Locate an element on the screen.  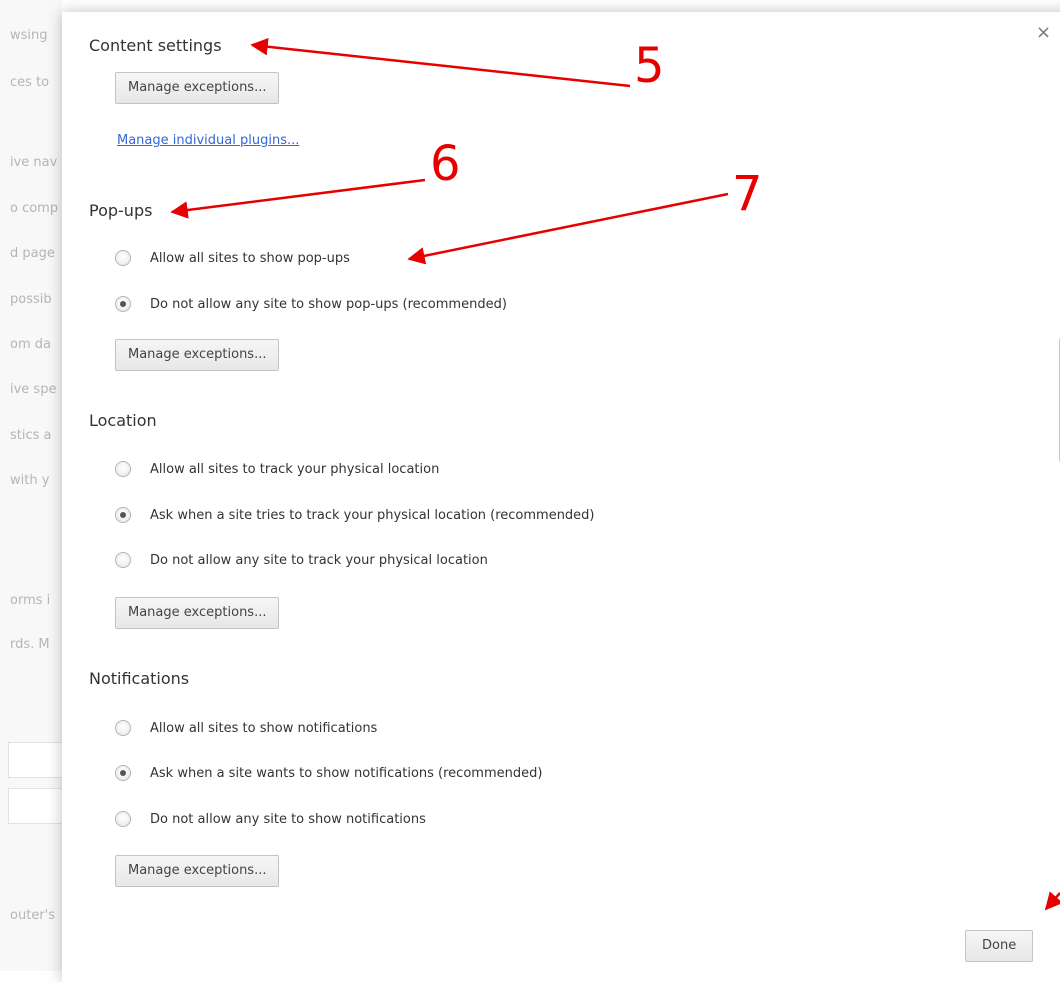
background-text: ces to is located at coordinates (30, 82).